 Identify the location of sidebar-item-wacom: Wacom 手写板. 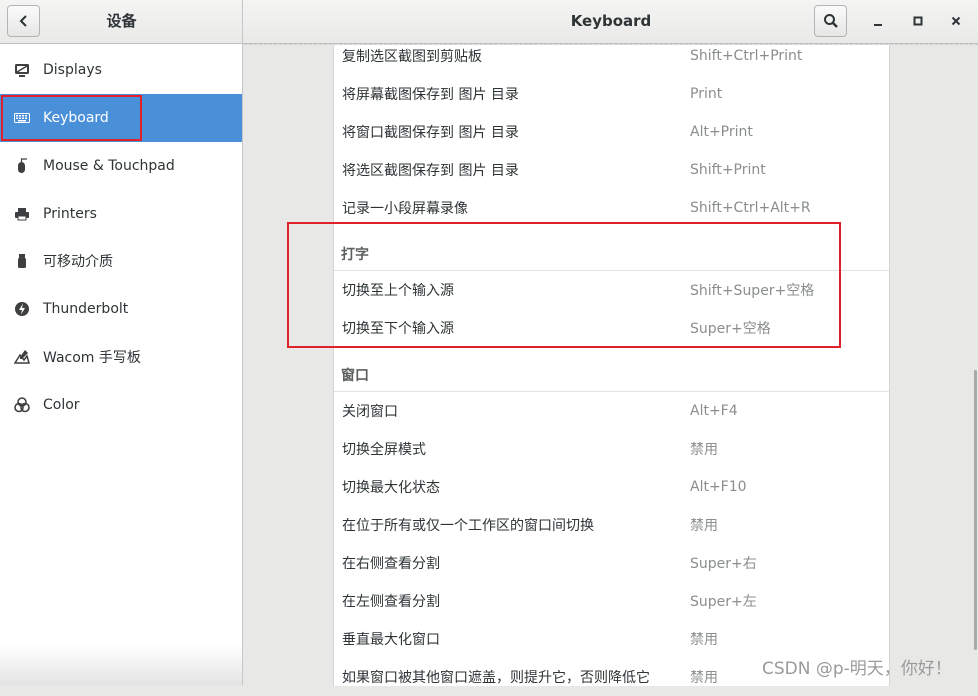
(121, 357).